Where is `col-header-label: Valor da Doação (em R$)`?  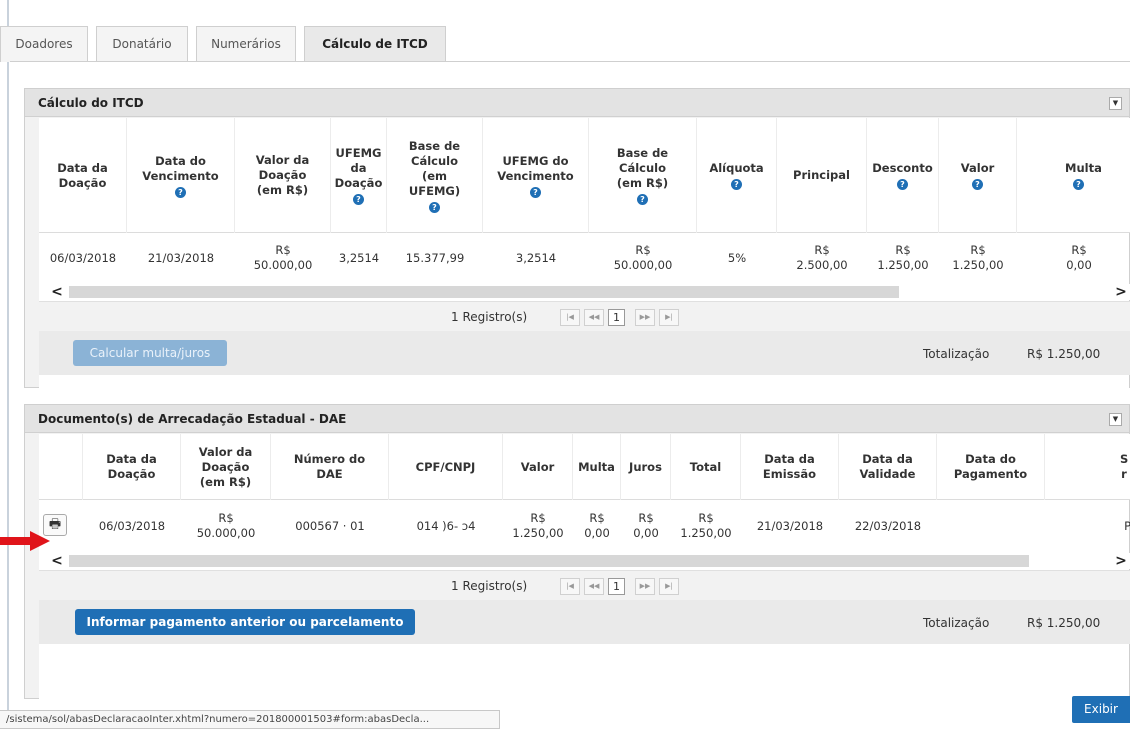 col-header-label: Valor da Doação (em R$) is located at coordinates (282, 175).